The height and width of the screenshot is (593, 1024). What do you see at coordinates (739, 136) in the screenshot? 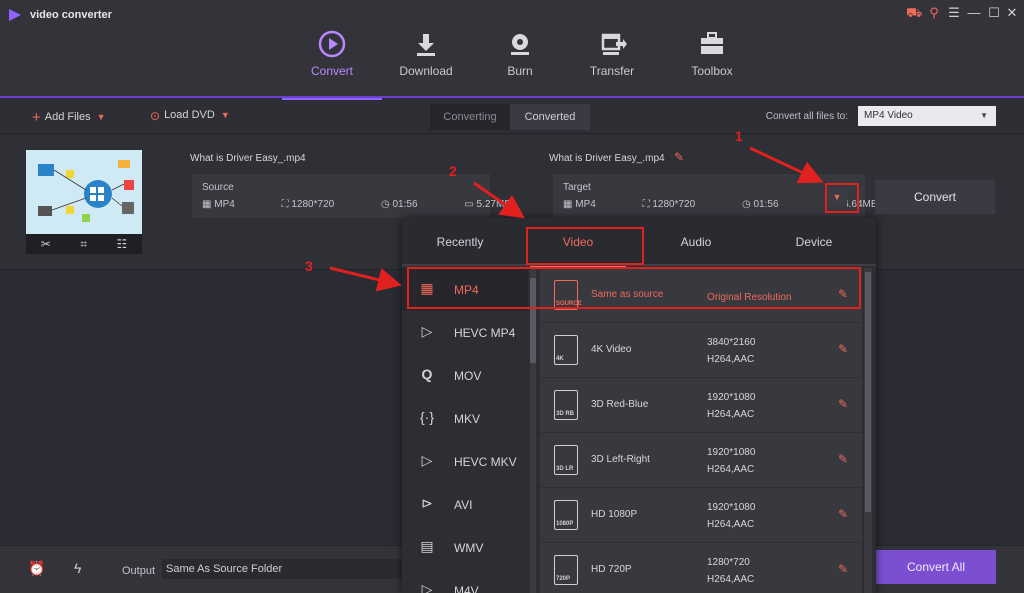
I see `annotation-number-1: 1` at bounding box center [739, 136].